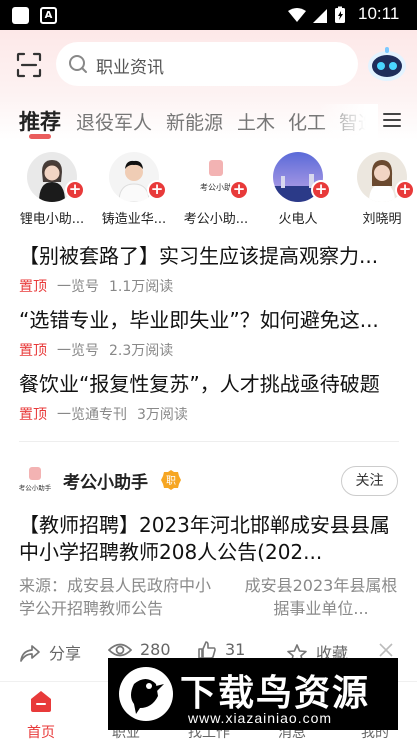 The height and width of the screenshot is (741, 417). I want to click on share-button: 分享, so click(50, 652).